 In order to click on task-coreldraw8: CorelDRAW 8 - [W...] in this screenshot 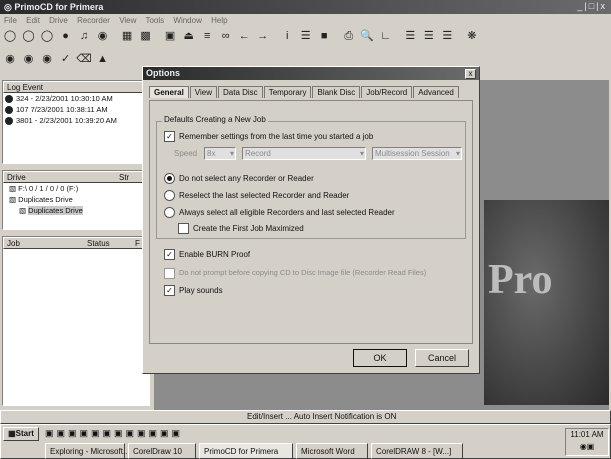, I will do `click(417, 451)`.